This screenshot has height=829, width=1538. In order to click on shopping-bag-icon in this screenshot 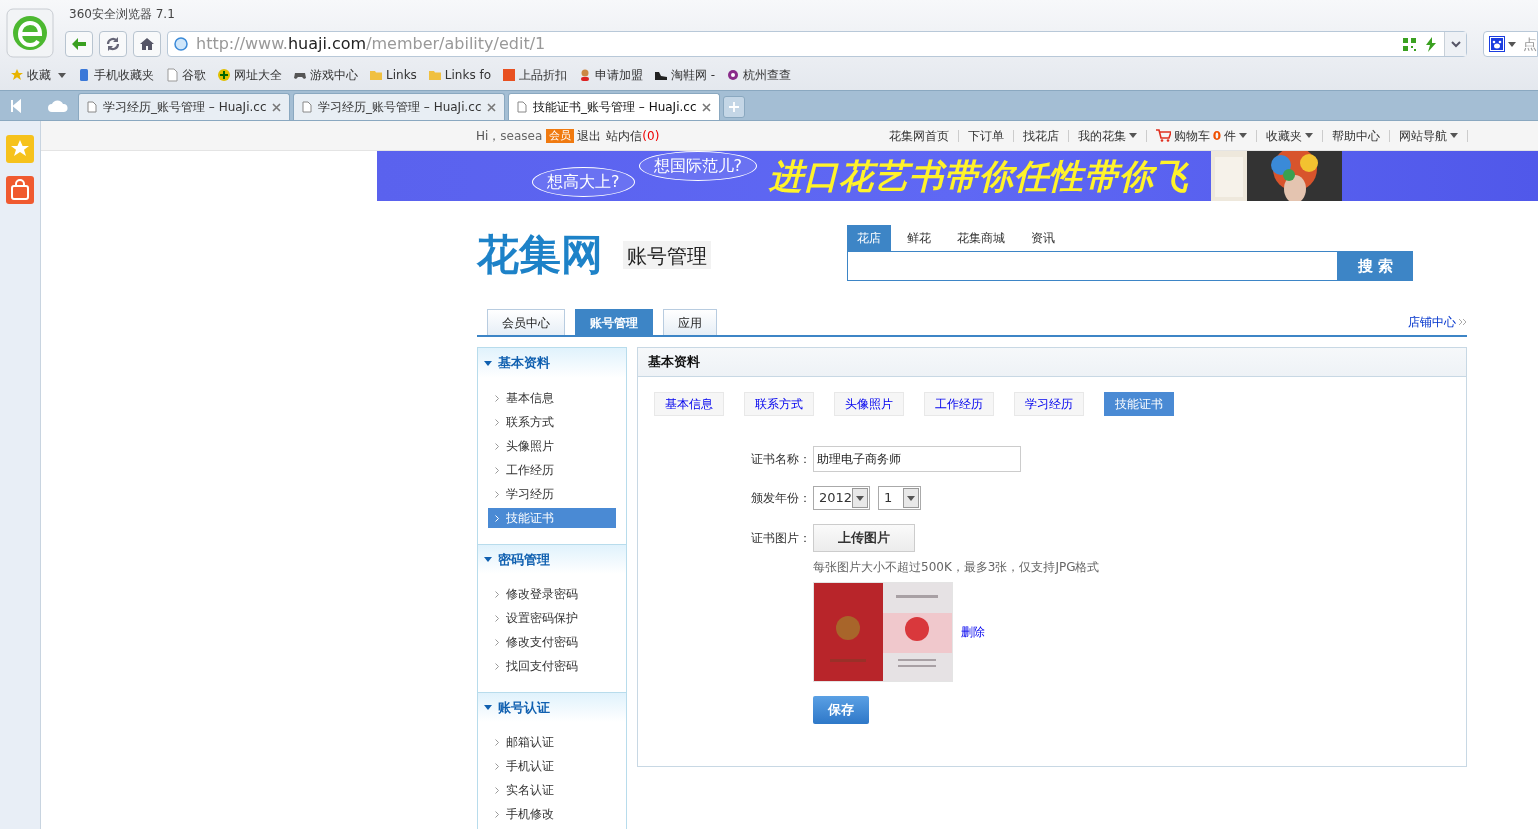, I will do `click(20, 190)`.